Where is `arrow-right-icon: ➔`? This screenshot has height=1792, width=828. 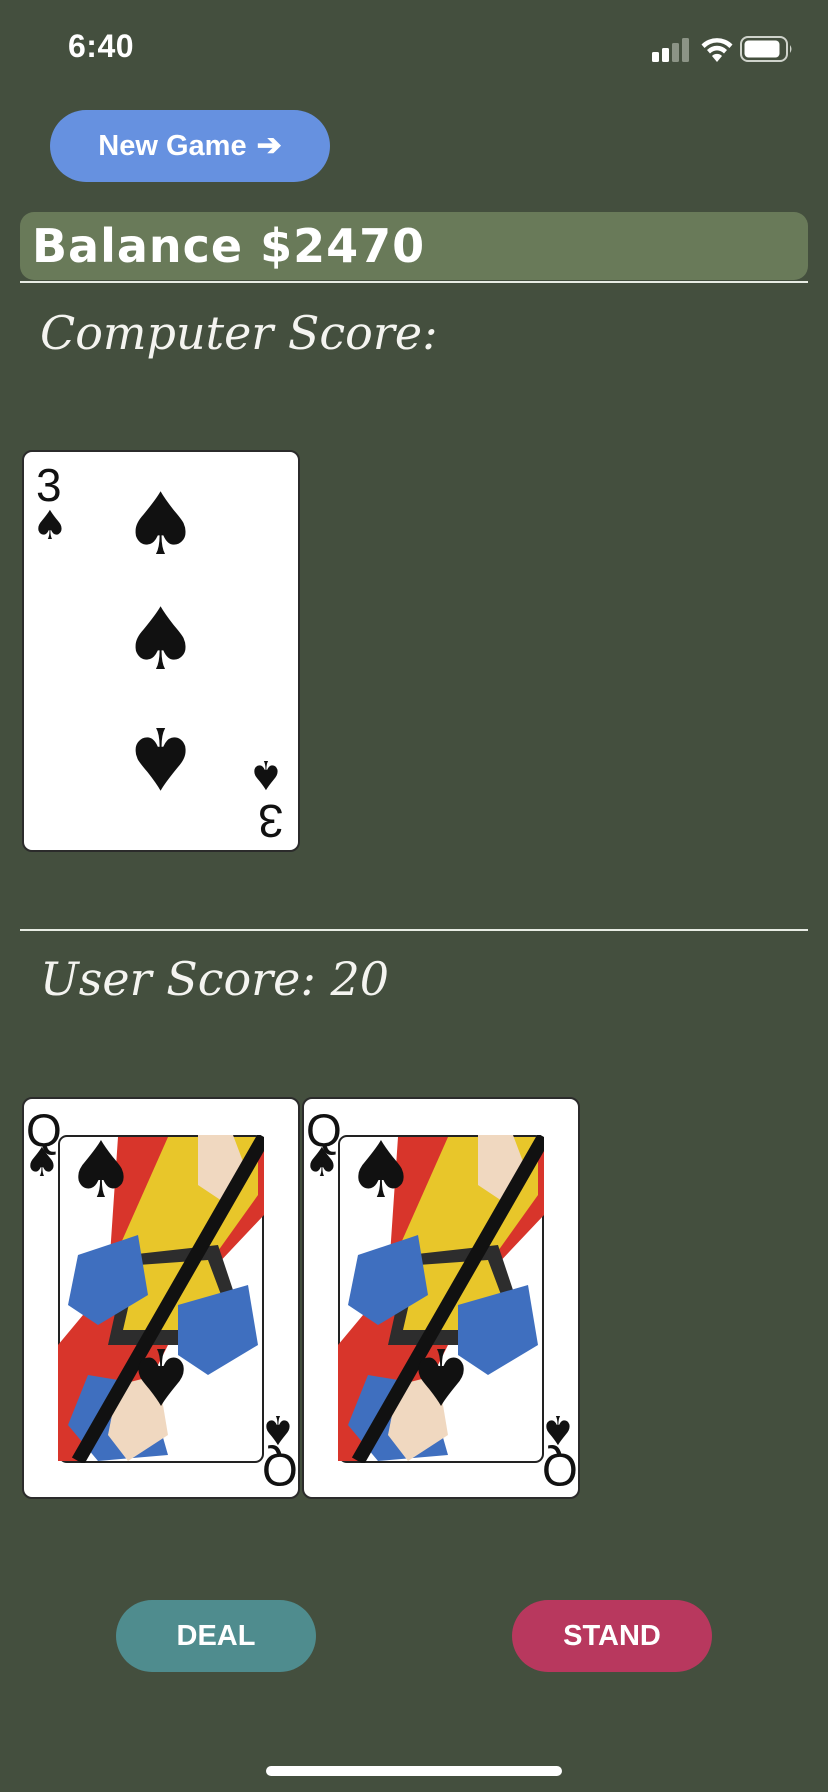 arrow-right-icon: ➔ is located at coordinates (269, 145).